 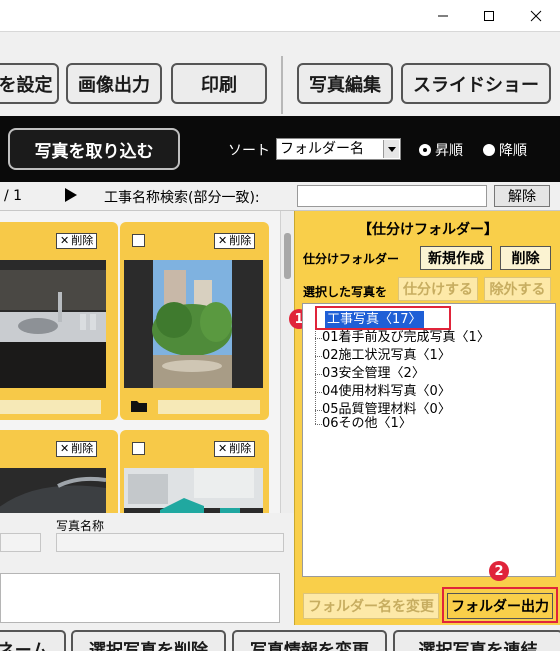 I want to click on rename-folder-button: フォルダー名を変更, so click(x=371, y=606).